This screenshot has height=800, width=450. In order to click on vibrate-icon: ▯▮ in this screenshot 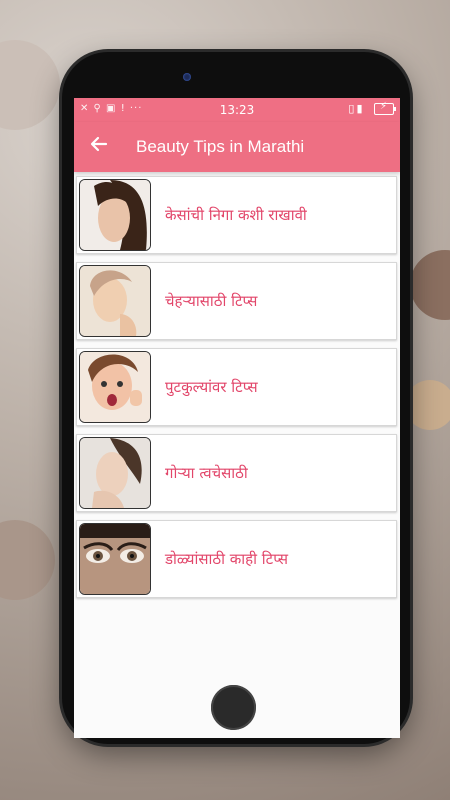, I will do `click(356, 108)`.